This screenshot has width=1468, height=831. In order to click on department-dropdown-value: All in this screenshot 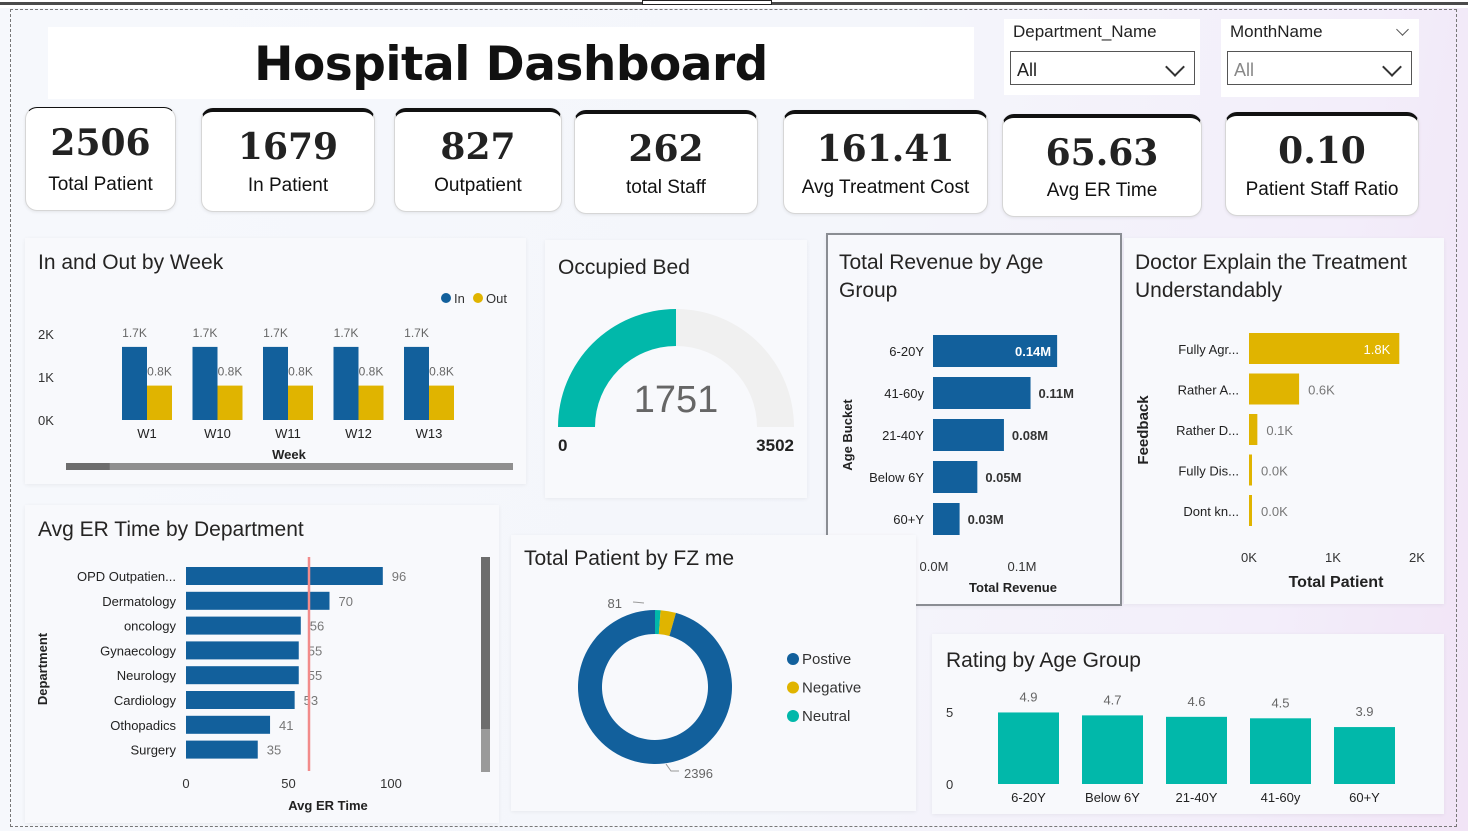, I will do `click(1027, 70)`.